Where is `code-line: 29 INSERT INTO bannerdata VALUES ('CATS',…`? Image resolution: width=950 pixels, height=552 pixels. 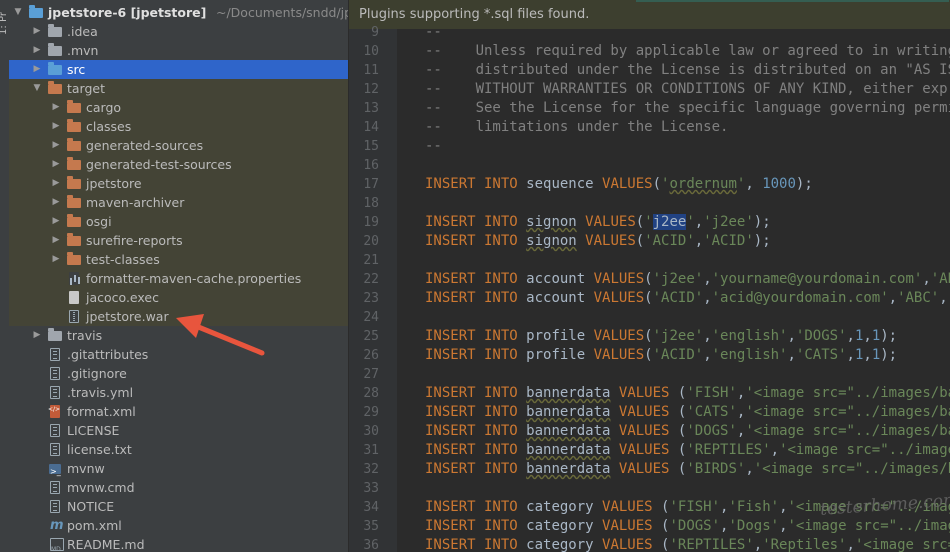
code-line: 29 INSERT INTO bannerdata VALUES ('CATS',… is located at coordinates (649, 412).